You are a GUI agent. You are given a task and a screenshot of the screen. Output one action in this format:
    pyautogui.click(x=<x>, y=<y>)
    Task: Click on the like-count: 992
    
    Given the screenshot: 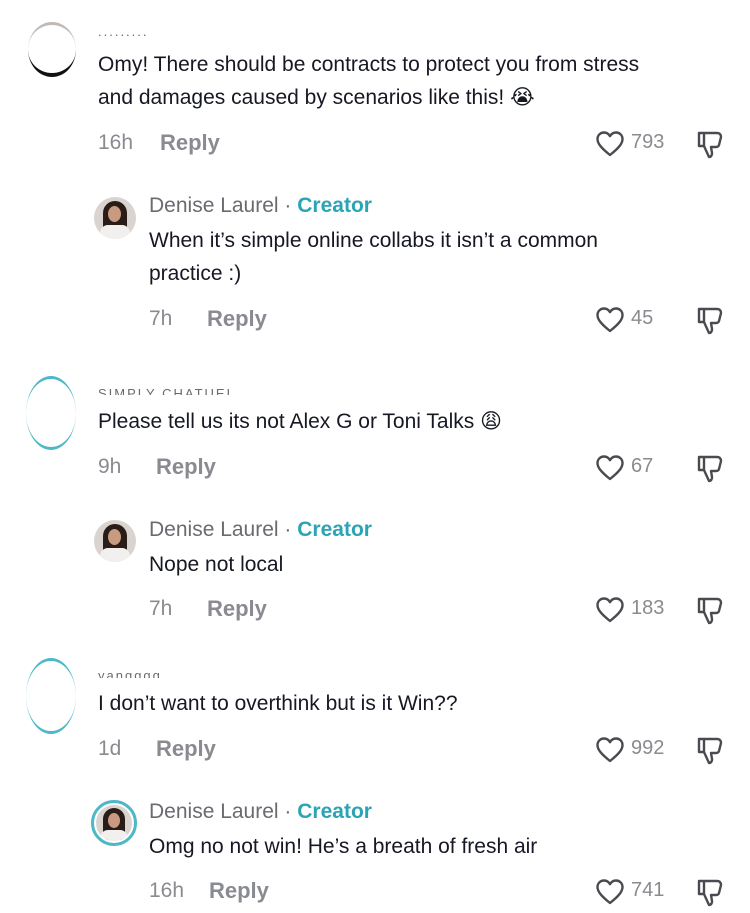 What is the action you would take?
    pyautogui.click(x=648, y=748)
    